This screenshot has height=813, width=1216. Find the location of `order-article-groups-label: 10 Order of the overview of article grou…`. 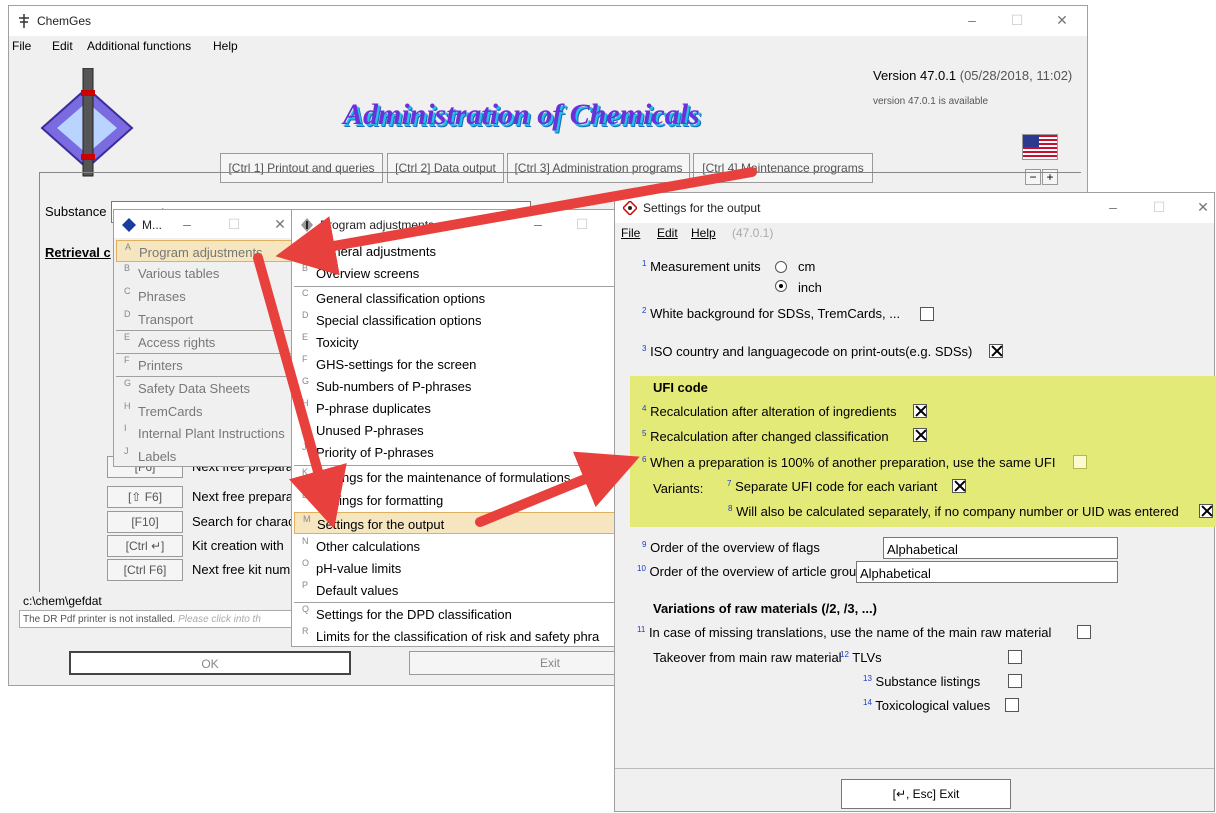

order-article-groups-label: 10 Order of the overview of article grou… is located at coordinates (753, 571).